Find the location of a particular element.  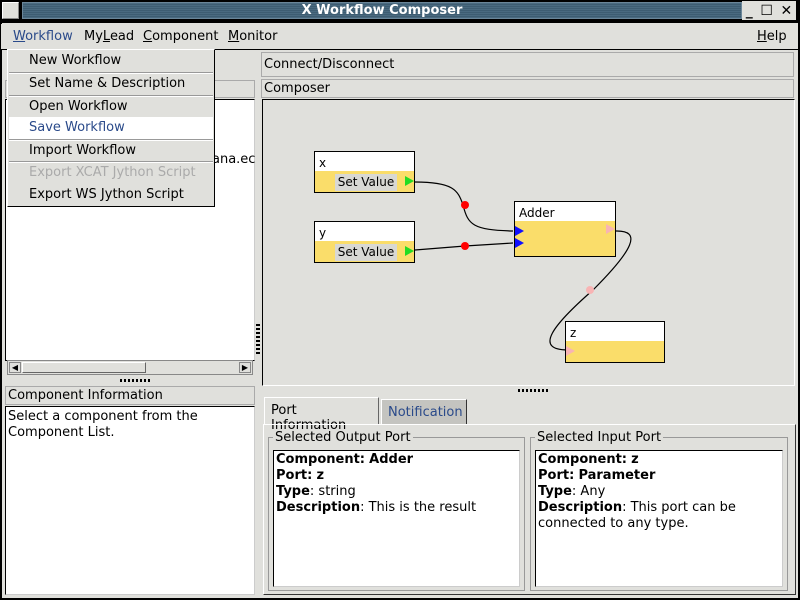

maximize-icon: ☐ is located at coordinates (766, 11).